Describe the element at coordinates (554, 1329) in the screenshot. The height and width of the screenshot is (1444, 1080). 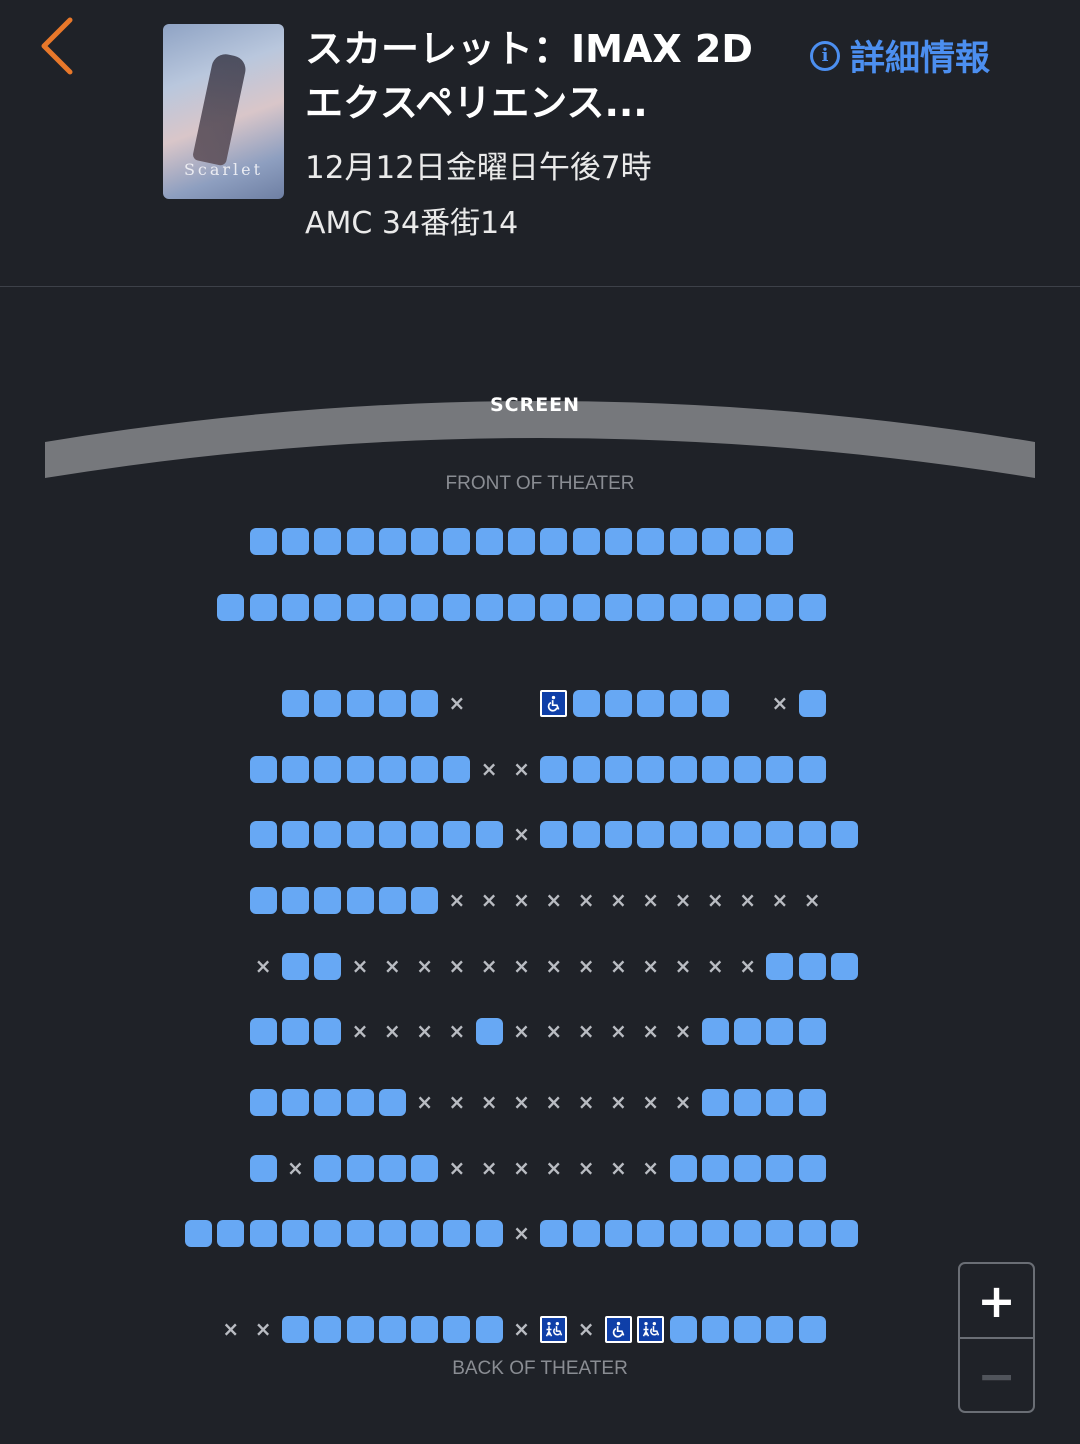
I see `seat-companion` at that location.